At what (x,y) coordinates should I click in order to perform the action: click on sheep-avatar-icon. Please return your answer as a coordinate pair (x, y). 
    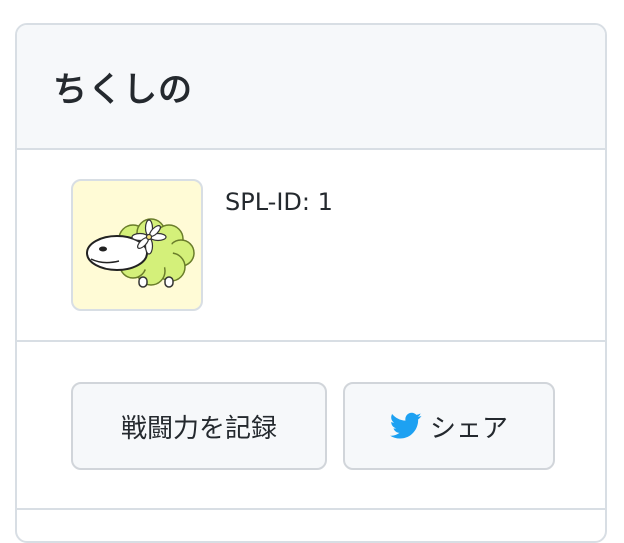
    Looking at the image, I should click on (140, 253).